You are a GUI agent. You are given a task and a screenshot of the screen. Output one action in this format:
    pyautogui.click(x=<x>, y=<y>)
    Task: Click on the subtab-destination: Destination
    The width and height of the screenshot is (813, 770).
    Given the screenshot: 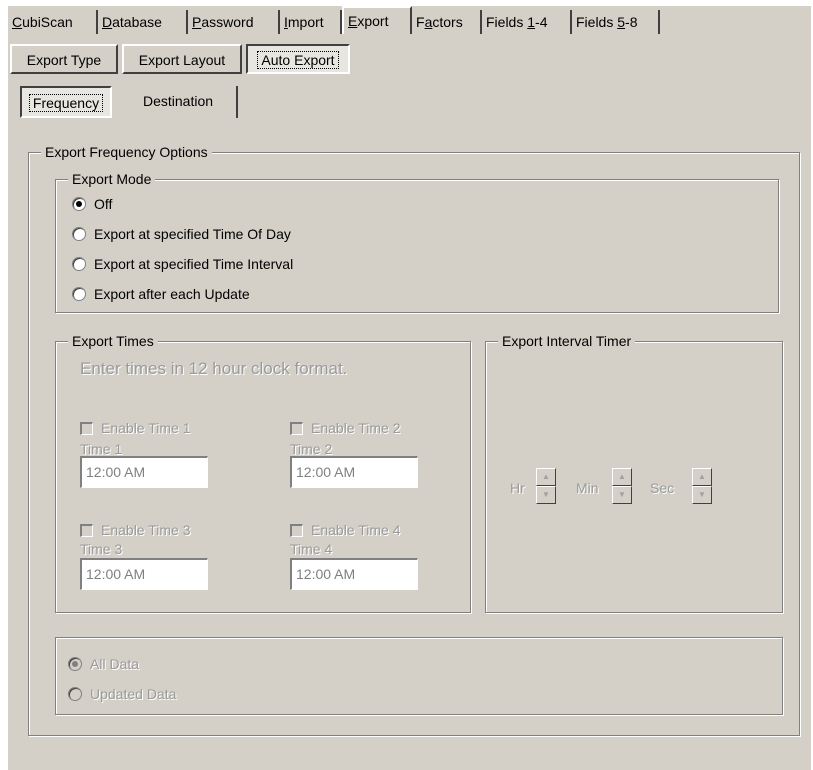 What is the action you would take?
    pyautogui.click(x=179, y=102)
    